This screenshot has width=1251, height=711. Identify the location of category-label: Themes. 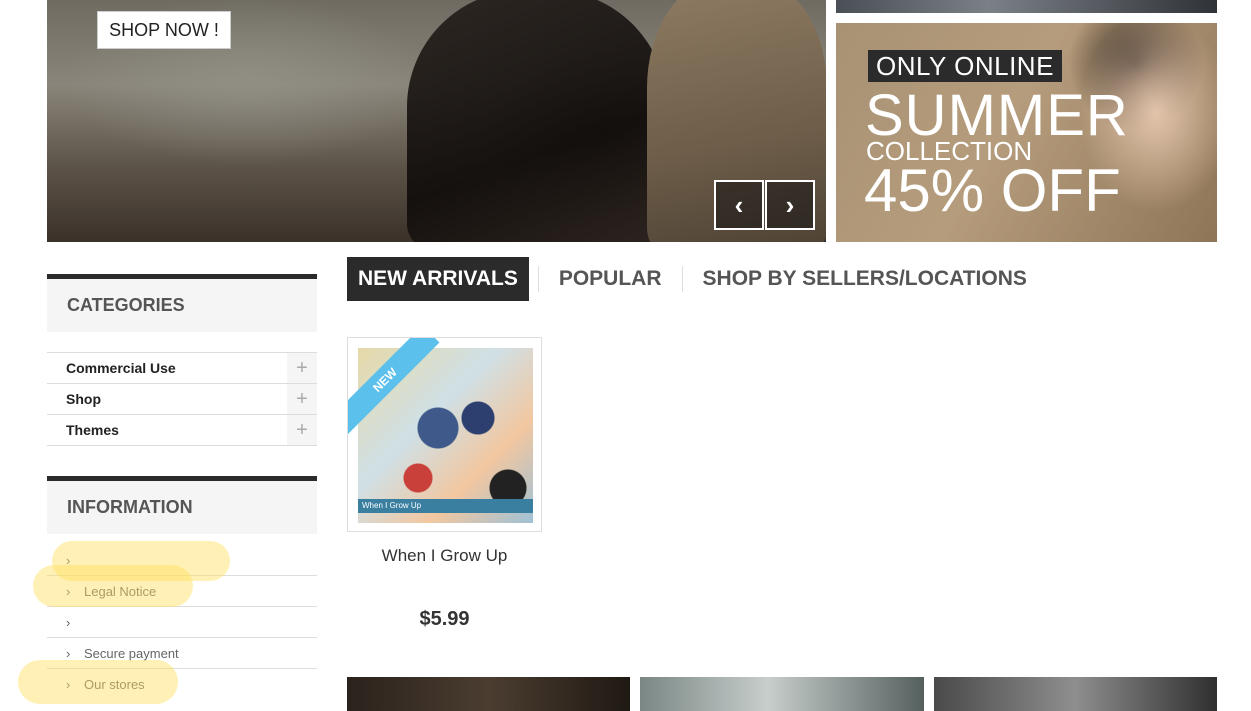
(92, 430).